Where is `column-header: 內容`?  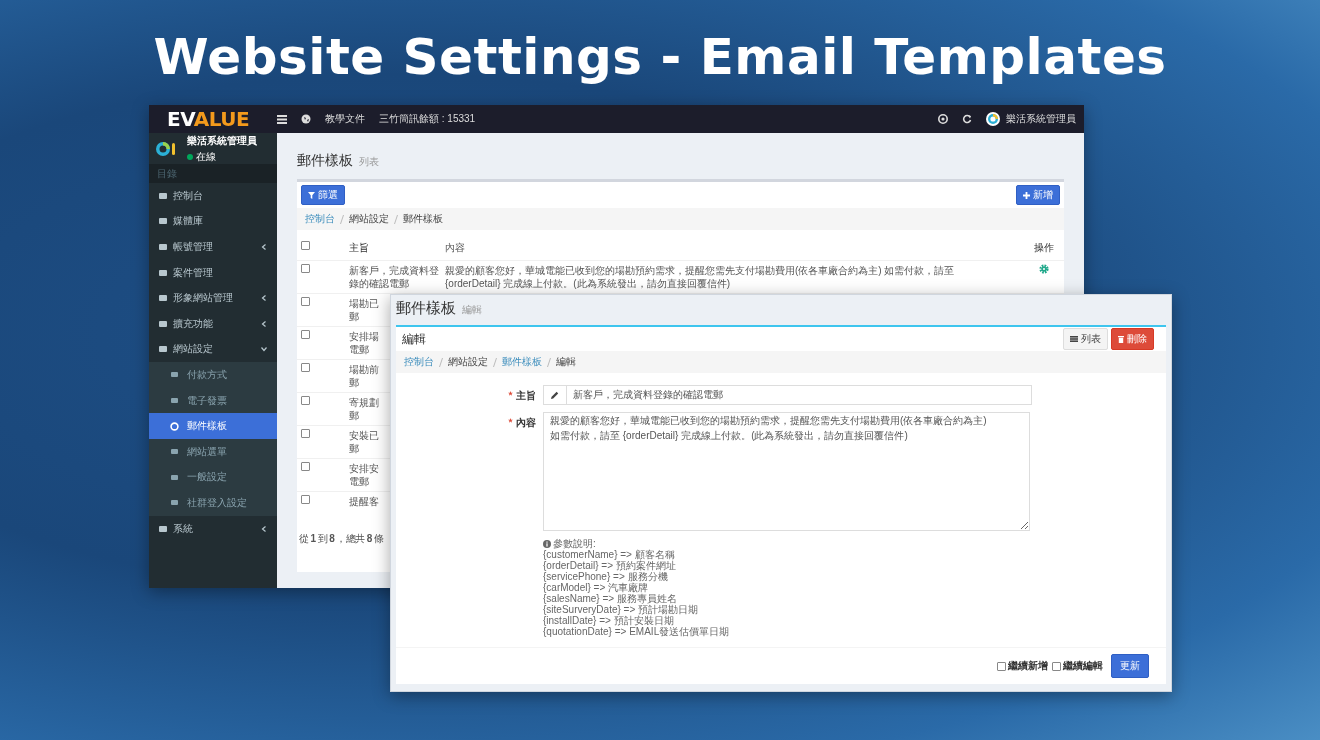
column-header: 內容 is located at coordinates (734, 249).